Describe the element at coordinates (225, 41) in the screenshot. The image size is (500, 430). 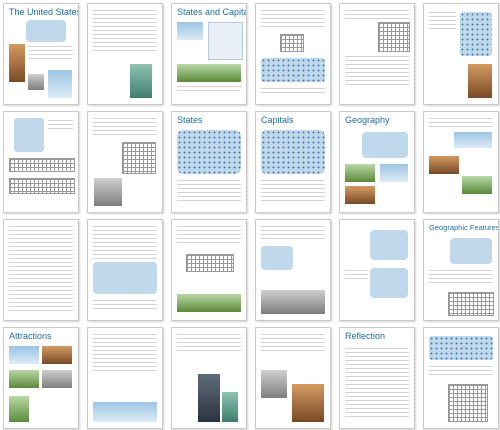
I see `capitals-table` at that location.